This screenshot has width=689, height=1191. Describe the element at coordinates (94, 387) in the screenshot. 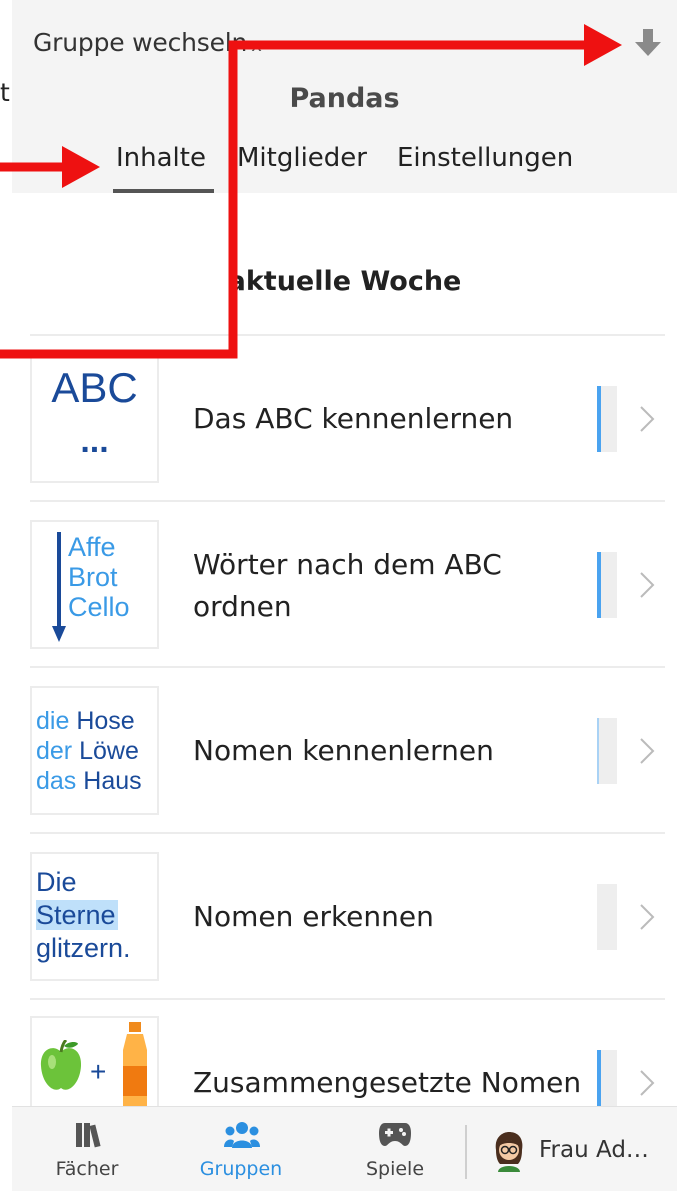

I see `thumb-text: ABC` at that location.